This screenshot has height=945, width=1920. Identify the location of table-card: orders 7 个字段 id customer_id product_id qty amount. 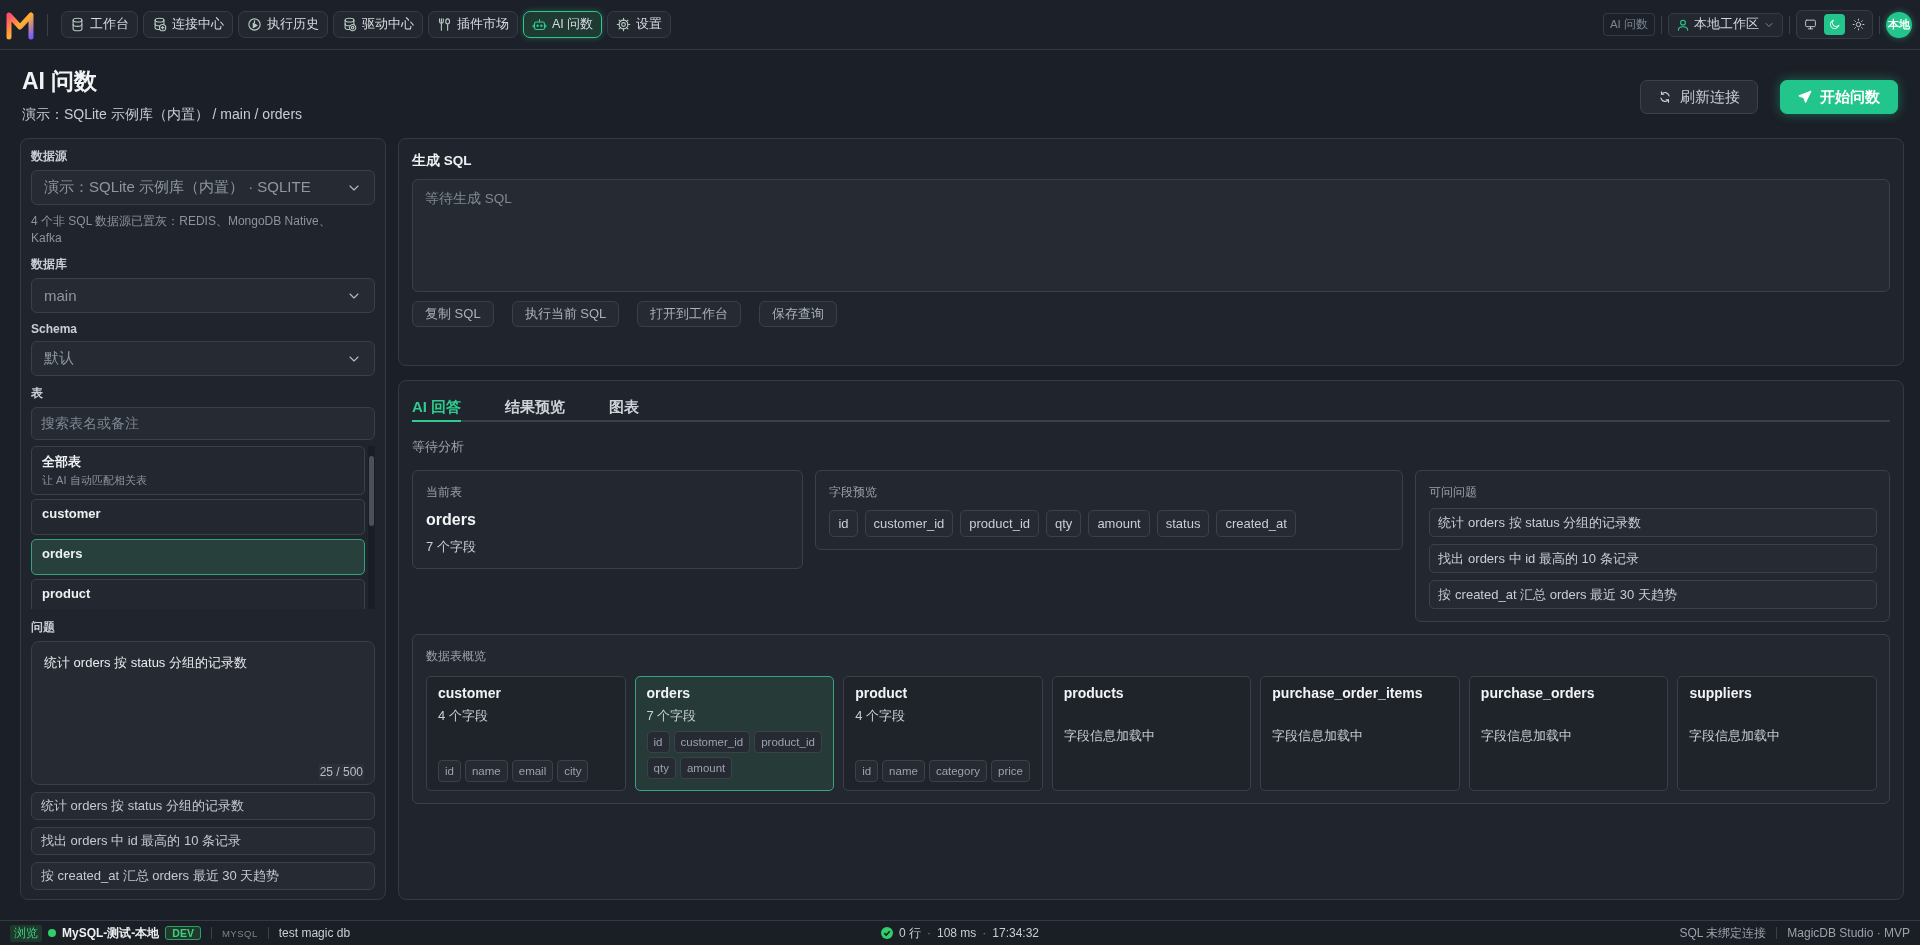
(734, 733).